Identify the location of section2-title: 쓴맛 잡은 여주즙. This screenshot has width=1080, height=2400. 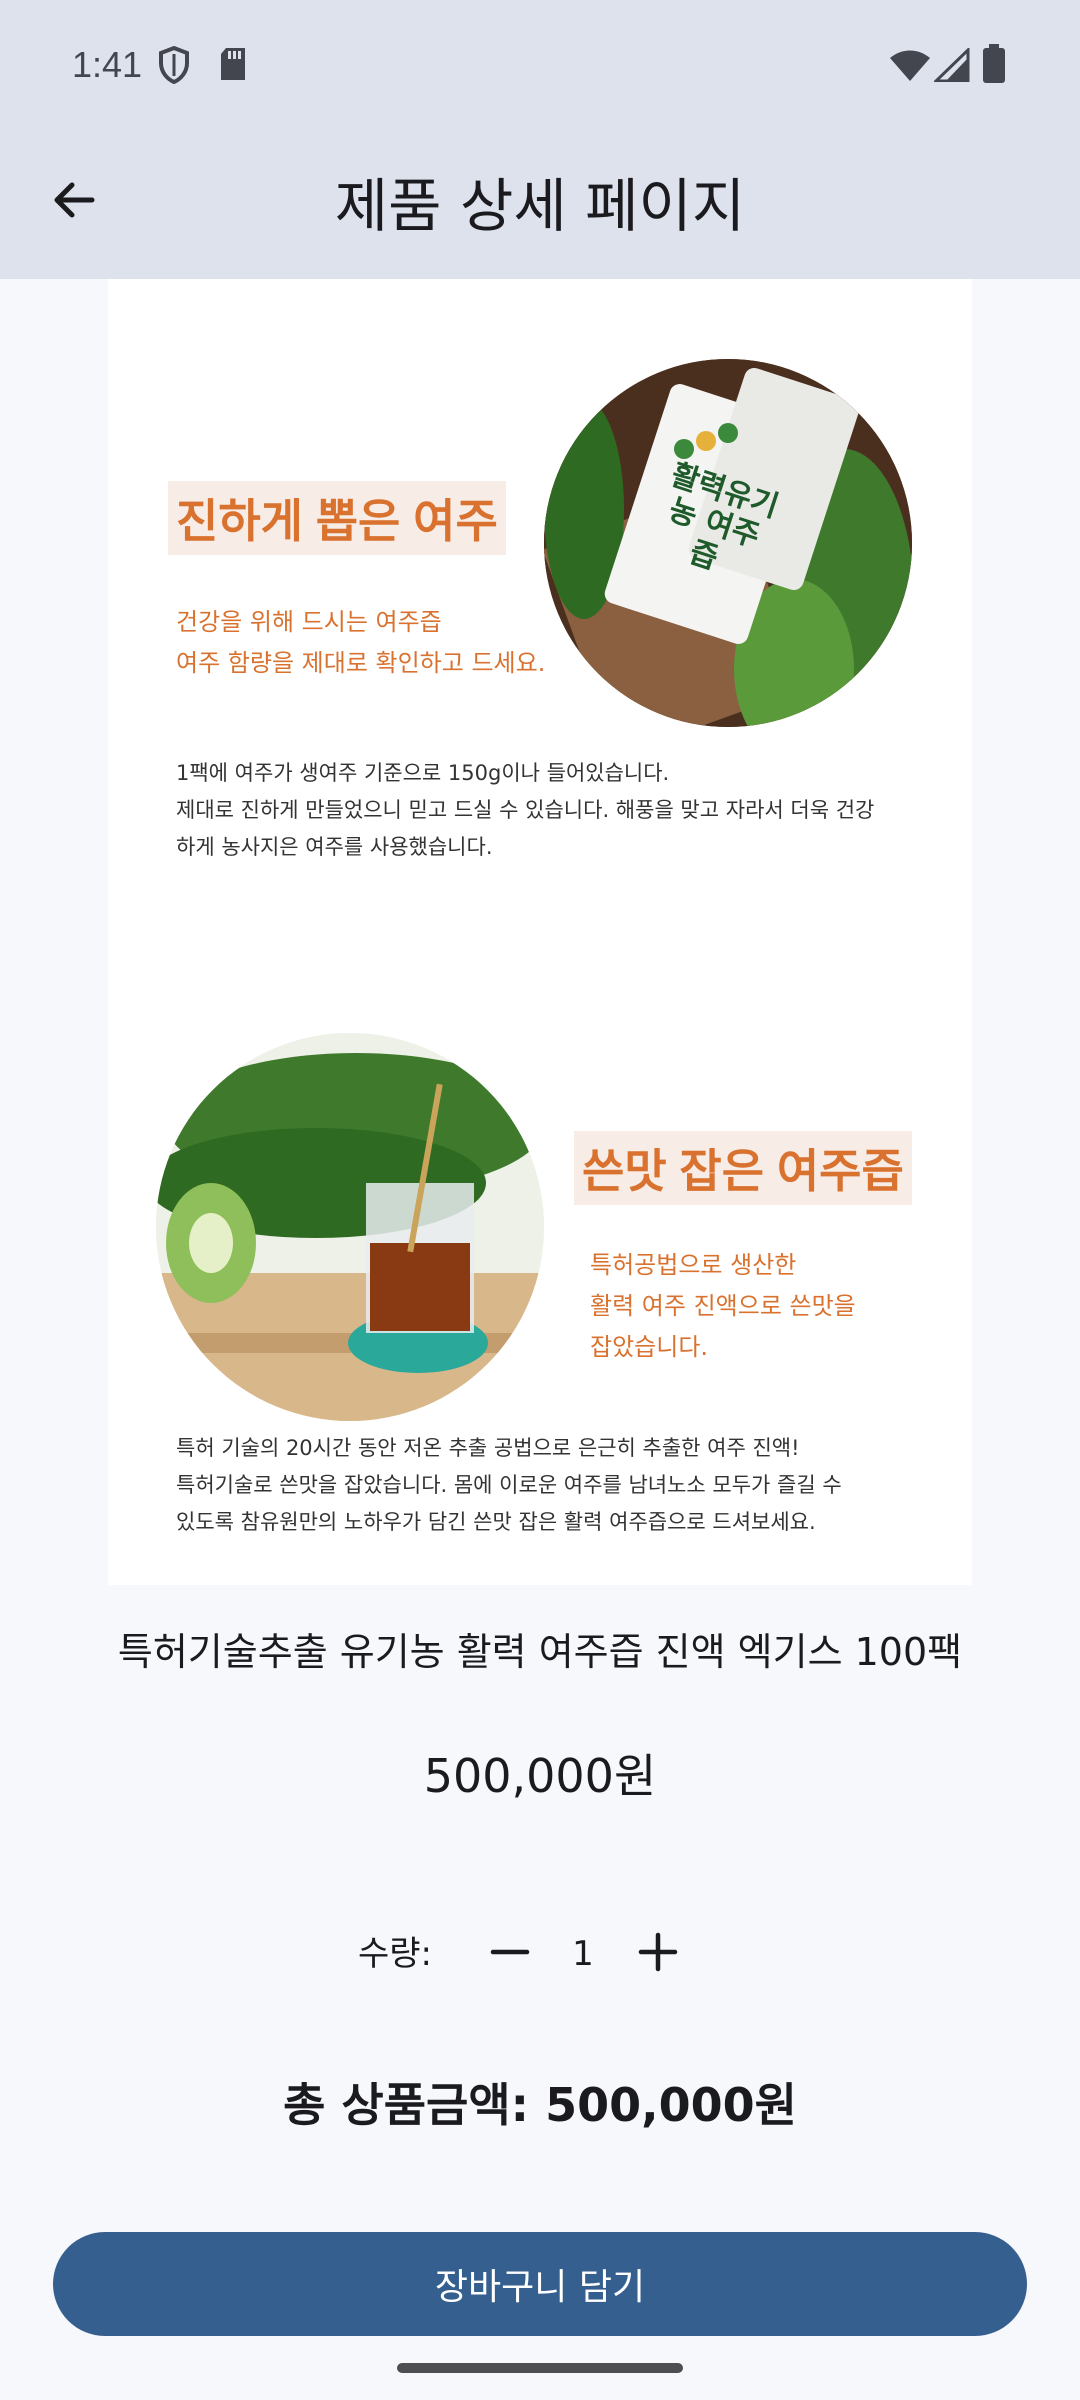
(743, 1168).